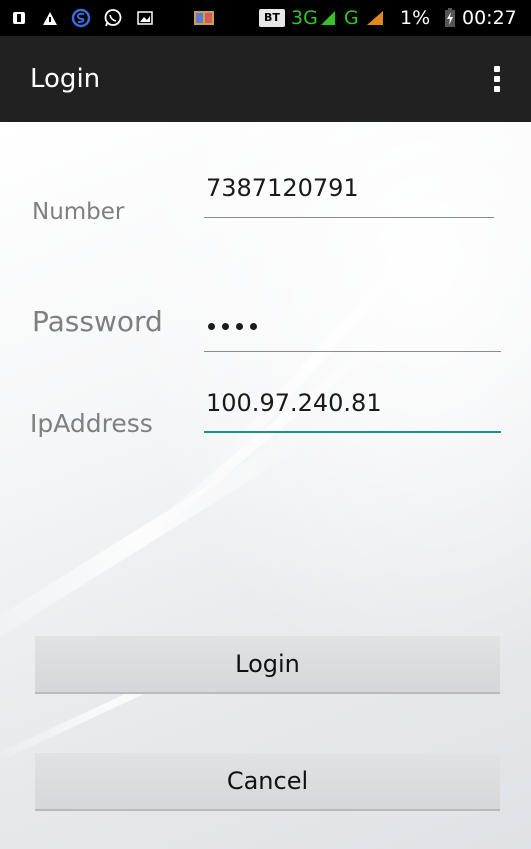 The height and width of the screenshot is (849, 531). I want to click on password-field-underline, so click(352, 351).